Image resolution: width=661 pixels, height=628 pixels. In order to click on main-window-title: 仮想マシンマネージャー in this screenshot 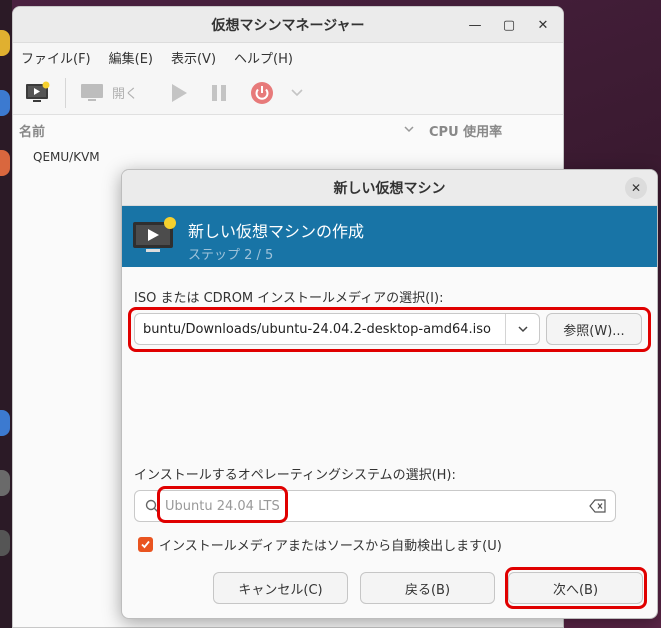, I will do `click(288, 25)`.